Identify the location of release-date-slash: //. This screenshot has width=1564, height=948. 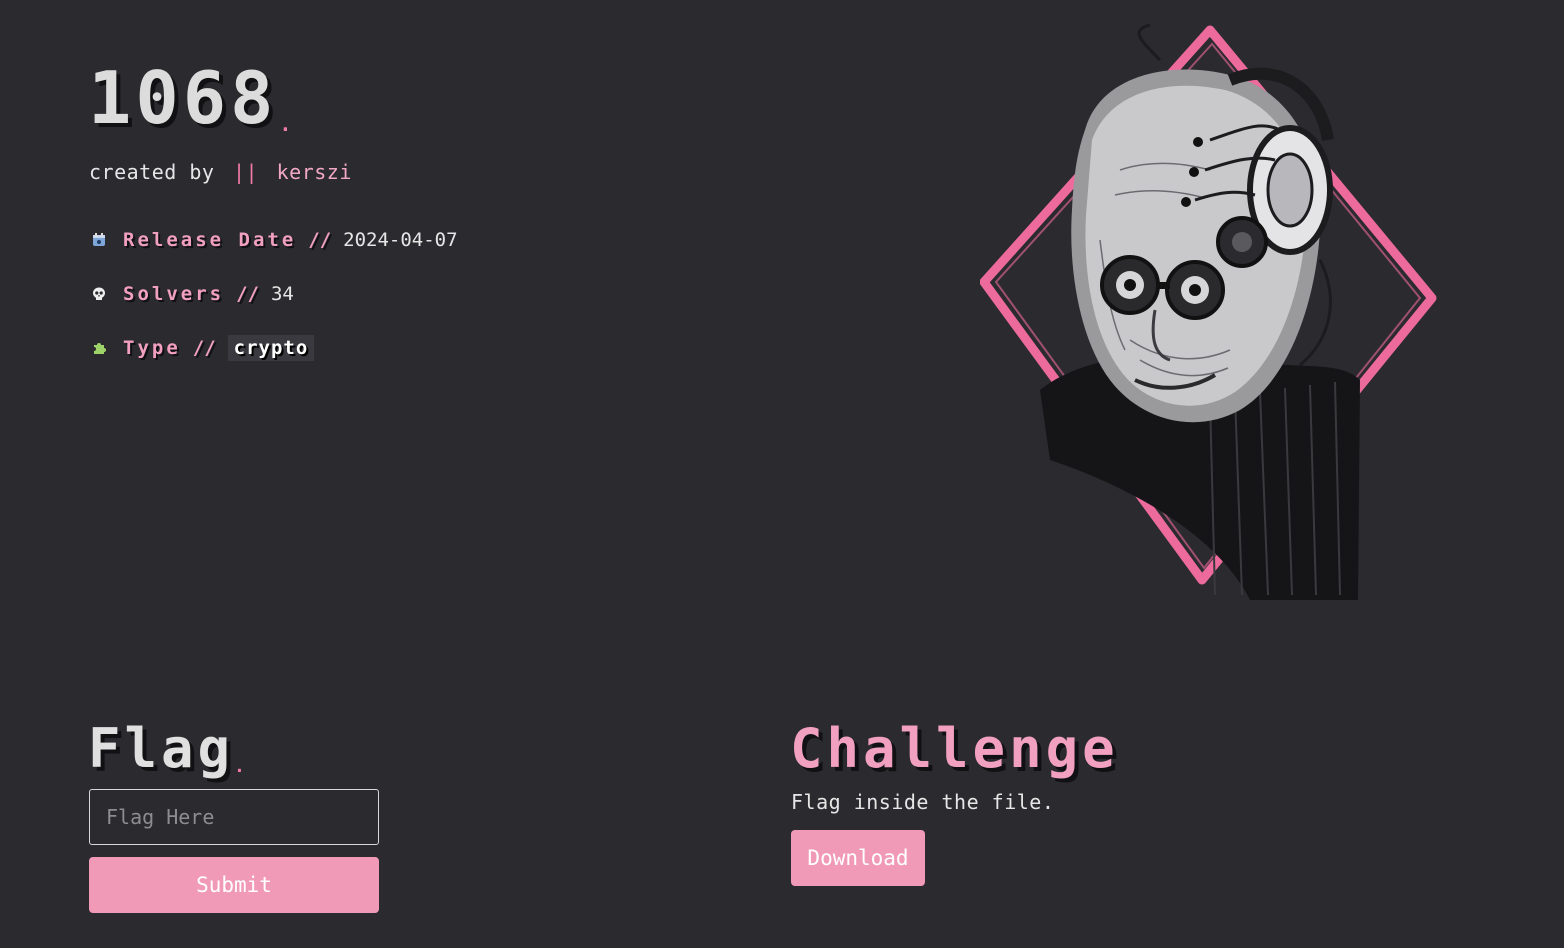
(320, 240).